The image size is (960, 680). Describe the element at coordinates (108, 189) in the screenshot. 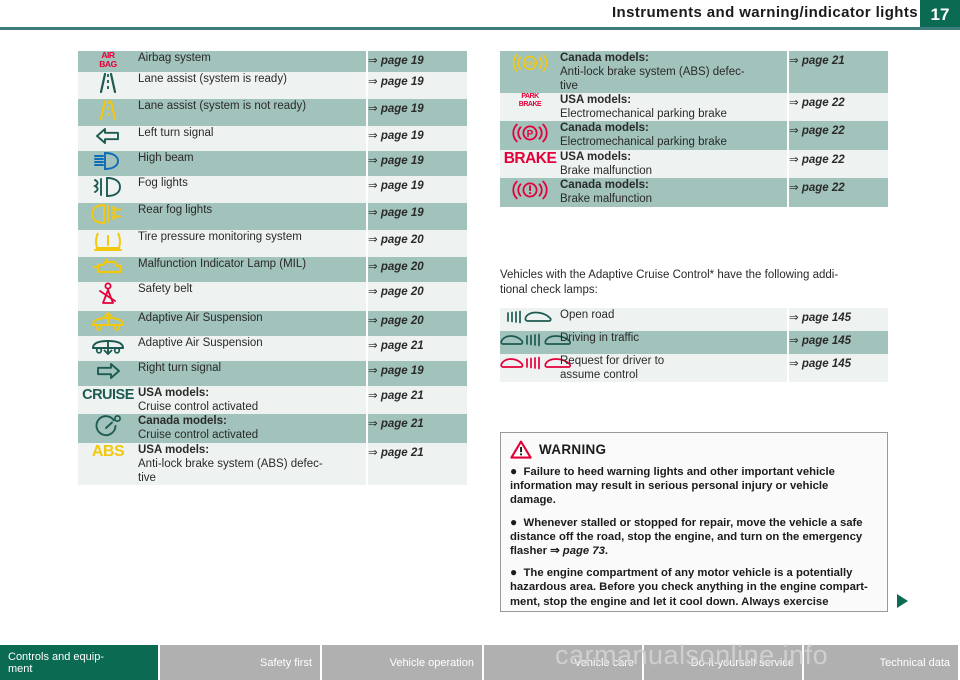

I see `fog-lights-icon` at that location.